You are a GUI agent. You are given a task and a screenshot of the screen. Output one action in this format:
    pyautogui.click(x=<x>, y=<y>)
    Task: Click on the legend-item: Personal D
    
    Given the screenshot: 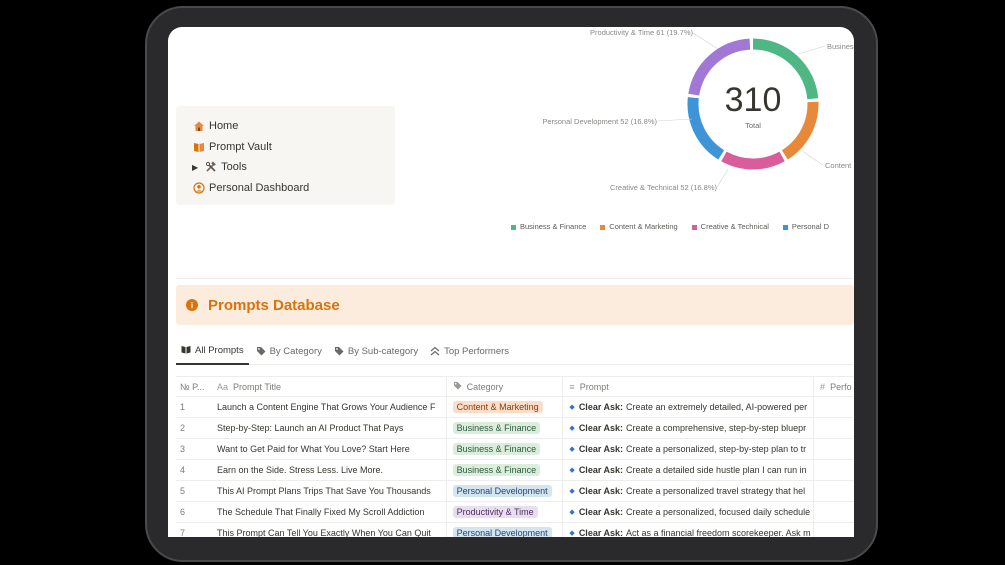 What is the action you would take?
    pyautogui.click(x=806, y=226)
    